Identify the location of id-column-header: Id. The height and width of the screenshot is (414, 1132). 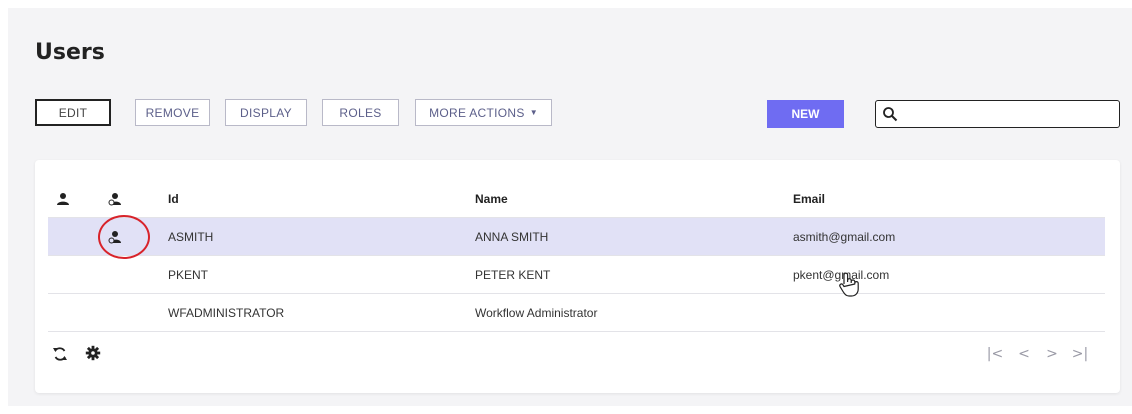
(173, 199).